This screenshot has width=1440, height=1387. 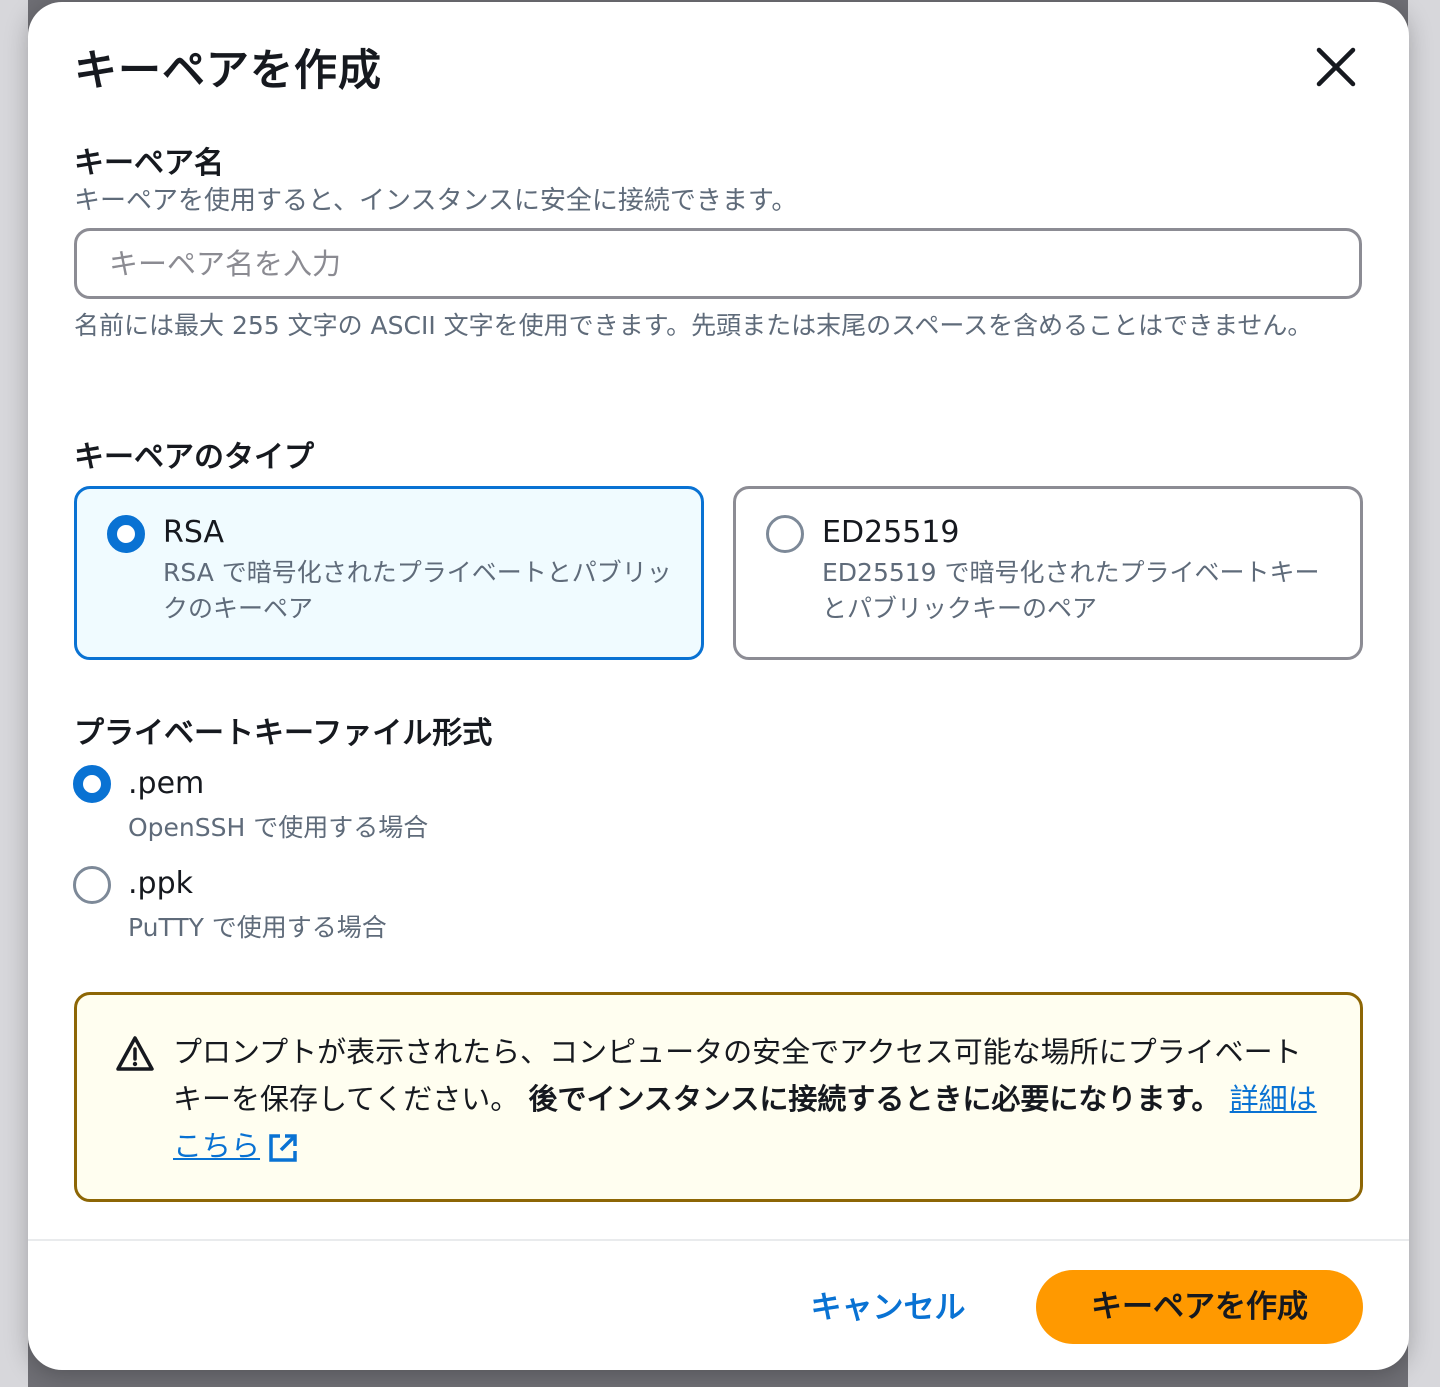 What do you see at coordinates (718, 1240) in the screenshot?
I see `footer-divider` at bounding box center [718, 1240].